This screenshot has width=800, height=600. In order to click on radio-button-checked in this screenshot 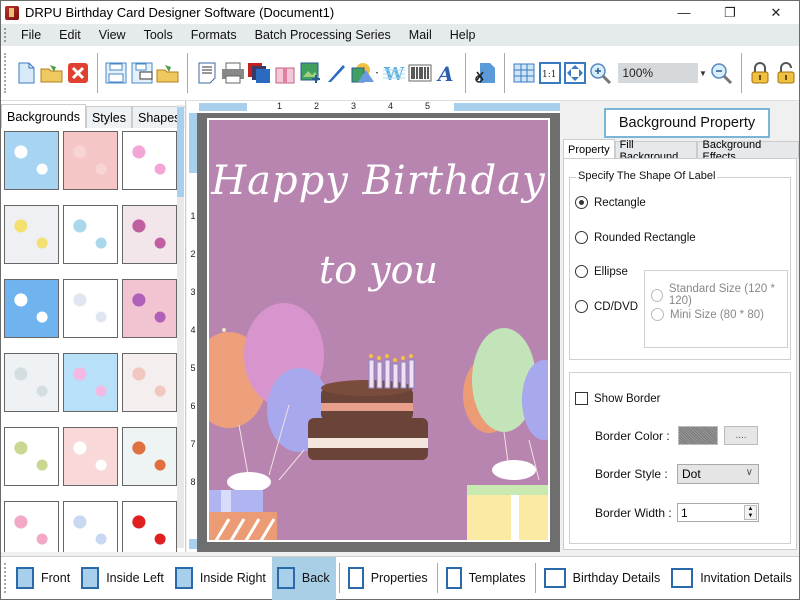, I will do `click(581, 202)`.